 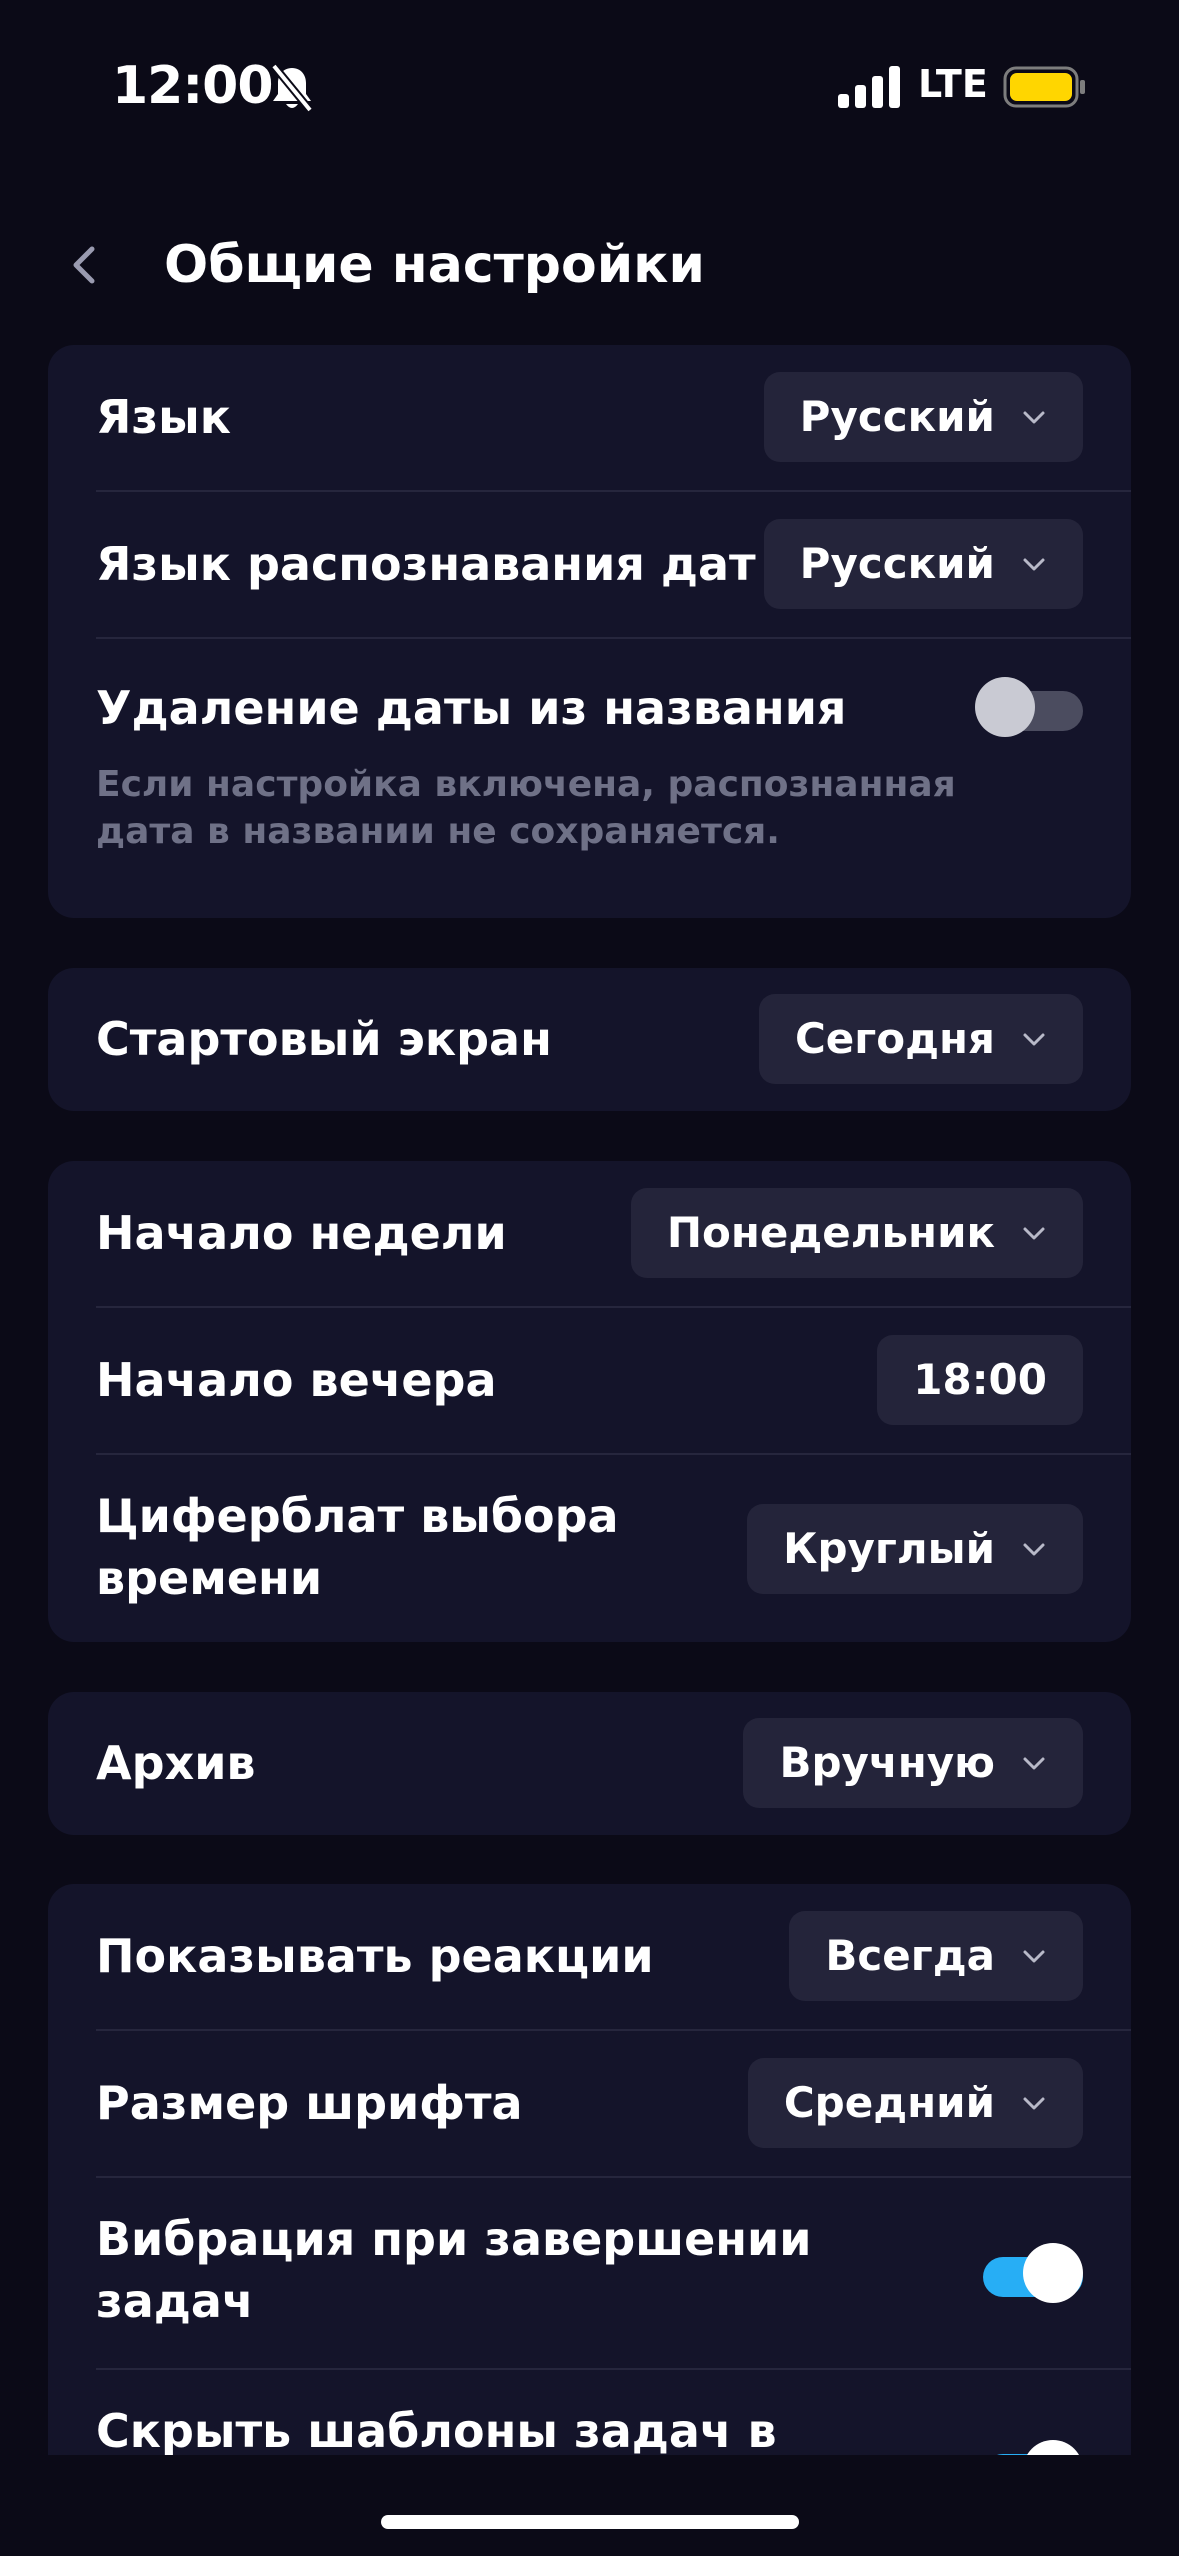 What do you see at coordinates (589, 417) in the screenshot?
I see `language-row: Язык Русский` at bounding box center [589, 417].